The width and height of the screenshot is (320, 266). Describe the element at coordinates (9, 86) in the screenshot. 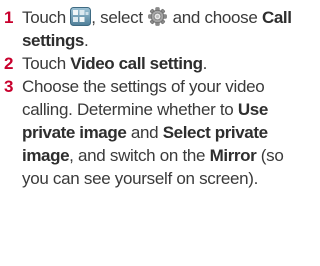

I see `step-number: 3` at that location.